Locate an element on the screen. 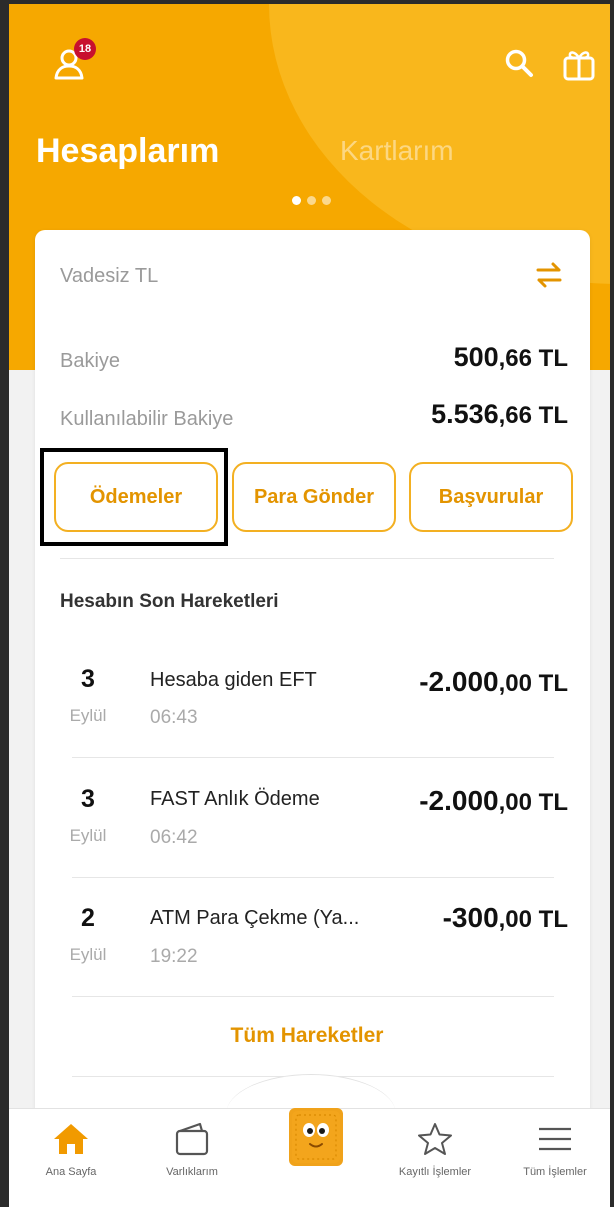 This screenshot has width=614, height=1207. wallet-icon is located at coordinates (192, 1139).